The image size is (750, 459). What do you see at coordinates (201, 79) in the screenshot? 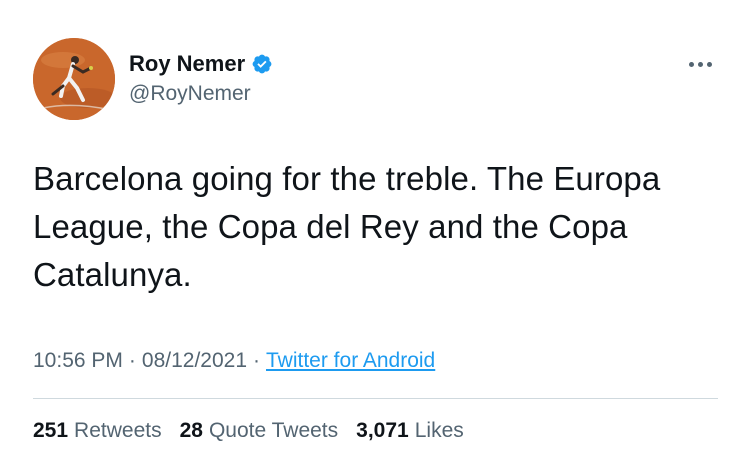
I see `author-block: Roy Nemer @RoyNemer` at bounding box center [201, 79].